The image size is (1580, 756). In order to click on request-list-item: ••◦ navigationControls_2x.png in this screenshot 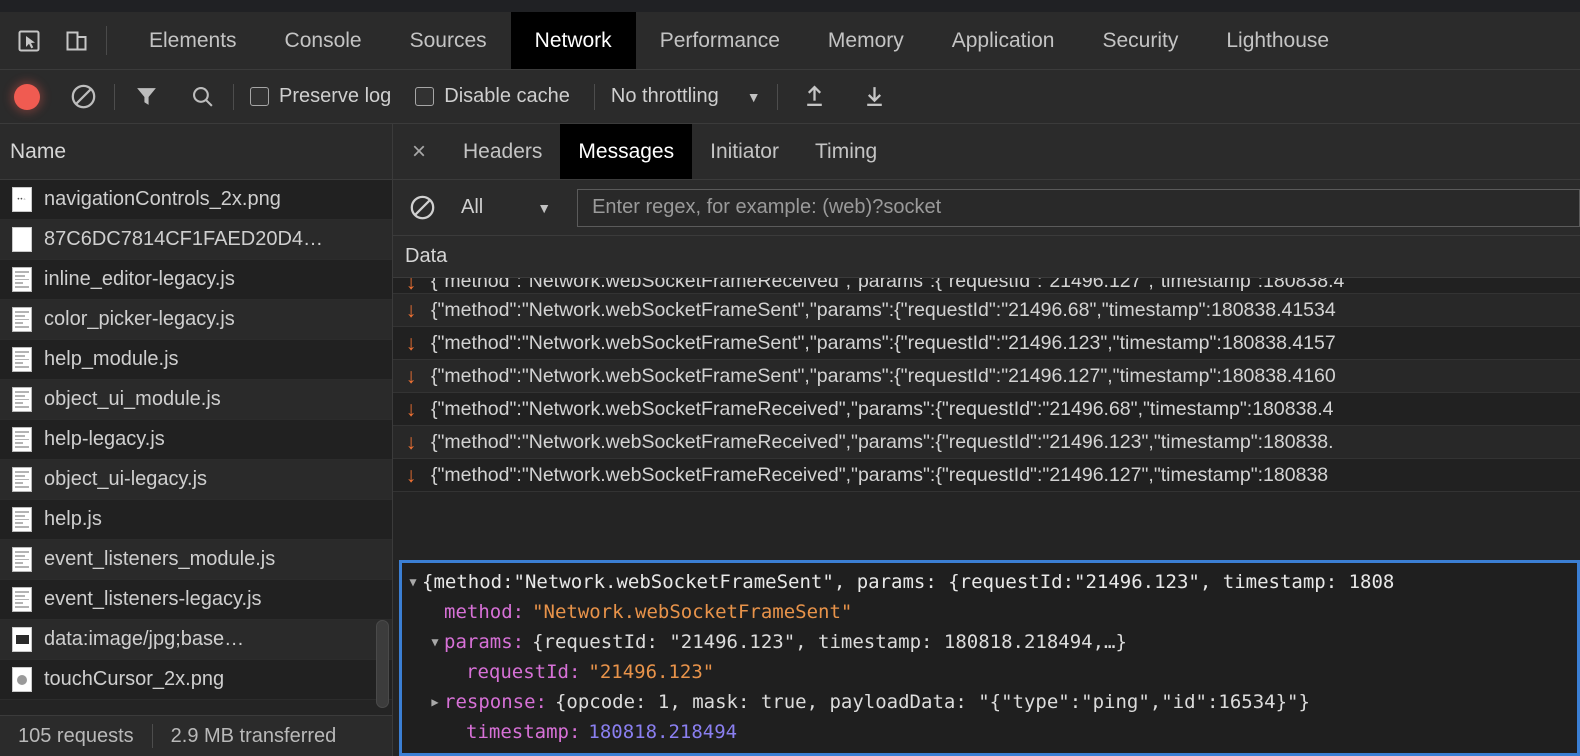, I will do `click(196, 200)`.